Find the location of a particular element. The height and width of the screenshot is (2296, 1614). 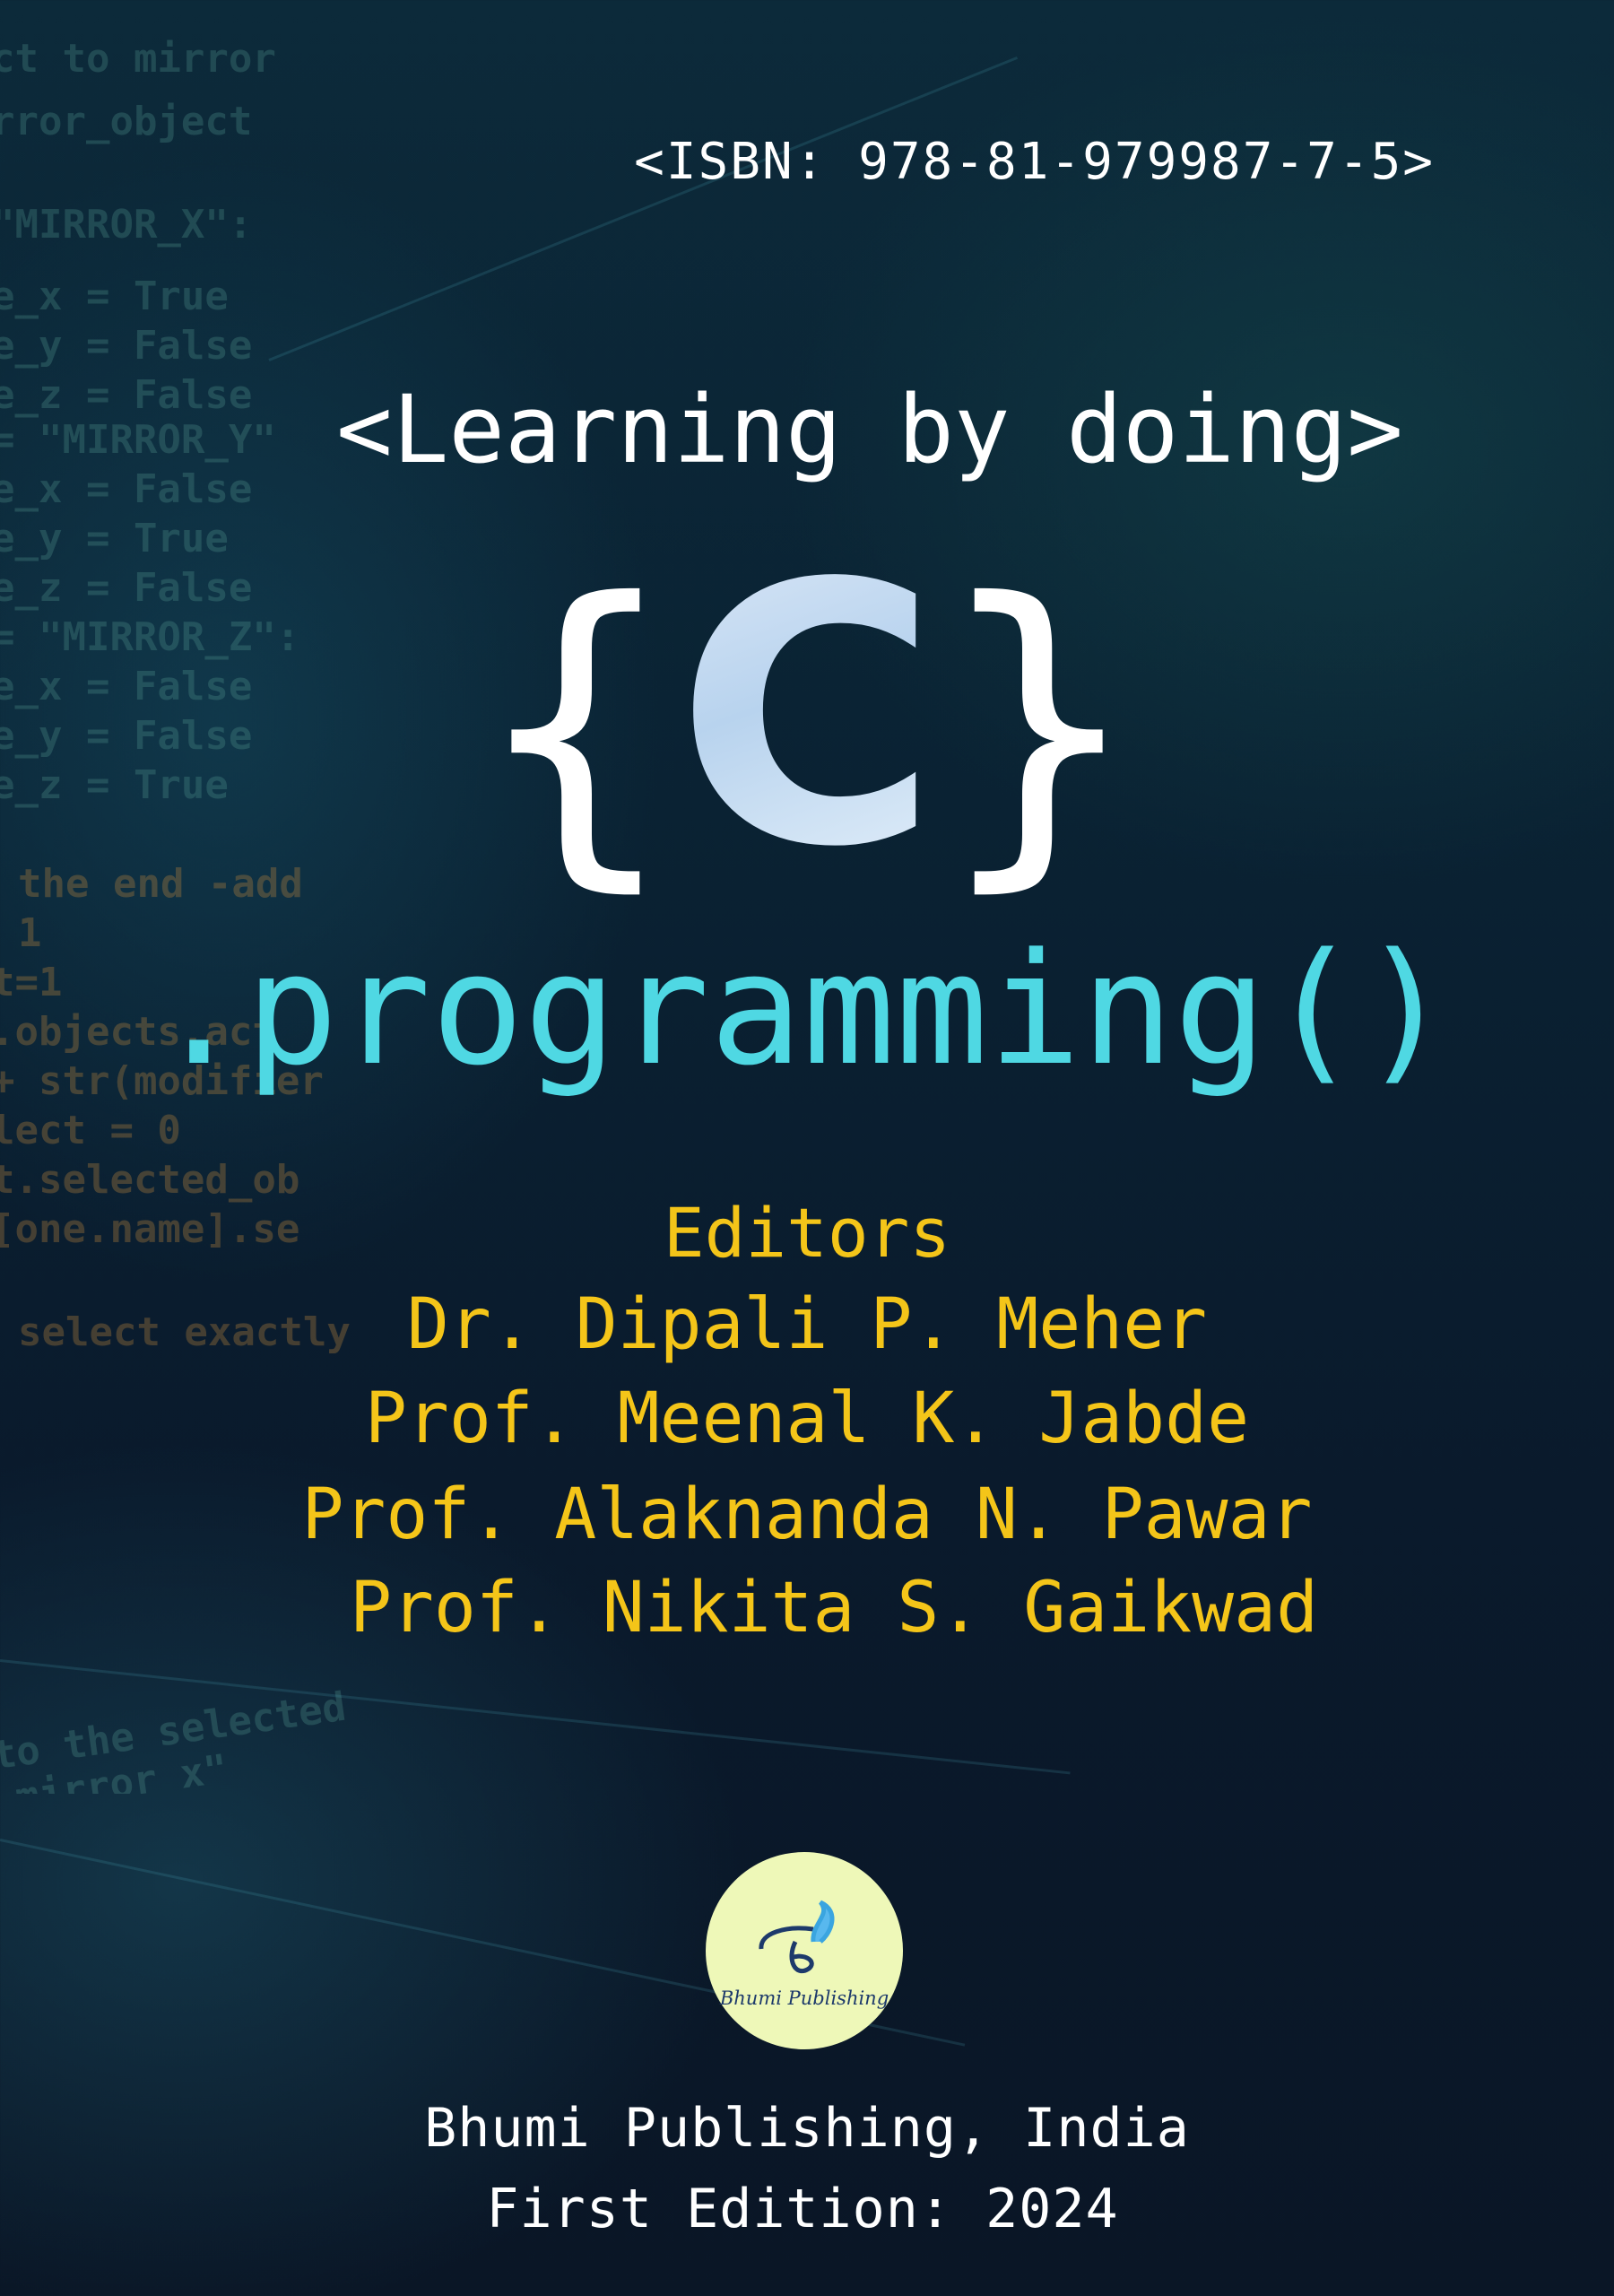

editor-name: Dr. Dipali P. Meher is located at coordinates (807, 1324).